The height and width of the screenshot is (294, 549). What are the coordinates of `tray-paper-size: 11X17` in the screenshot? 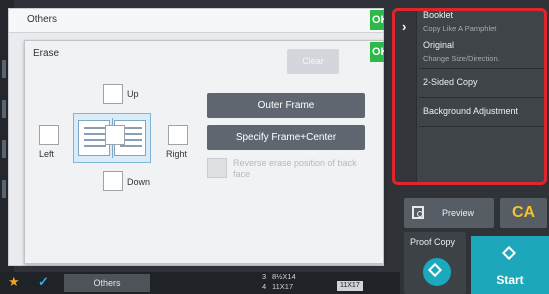 It's located at (283, 286).